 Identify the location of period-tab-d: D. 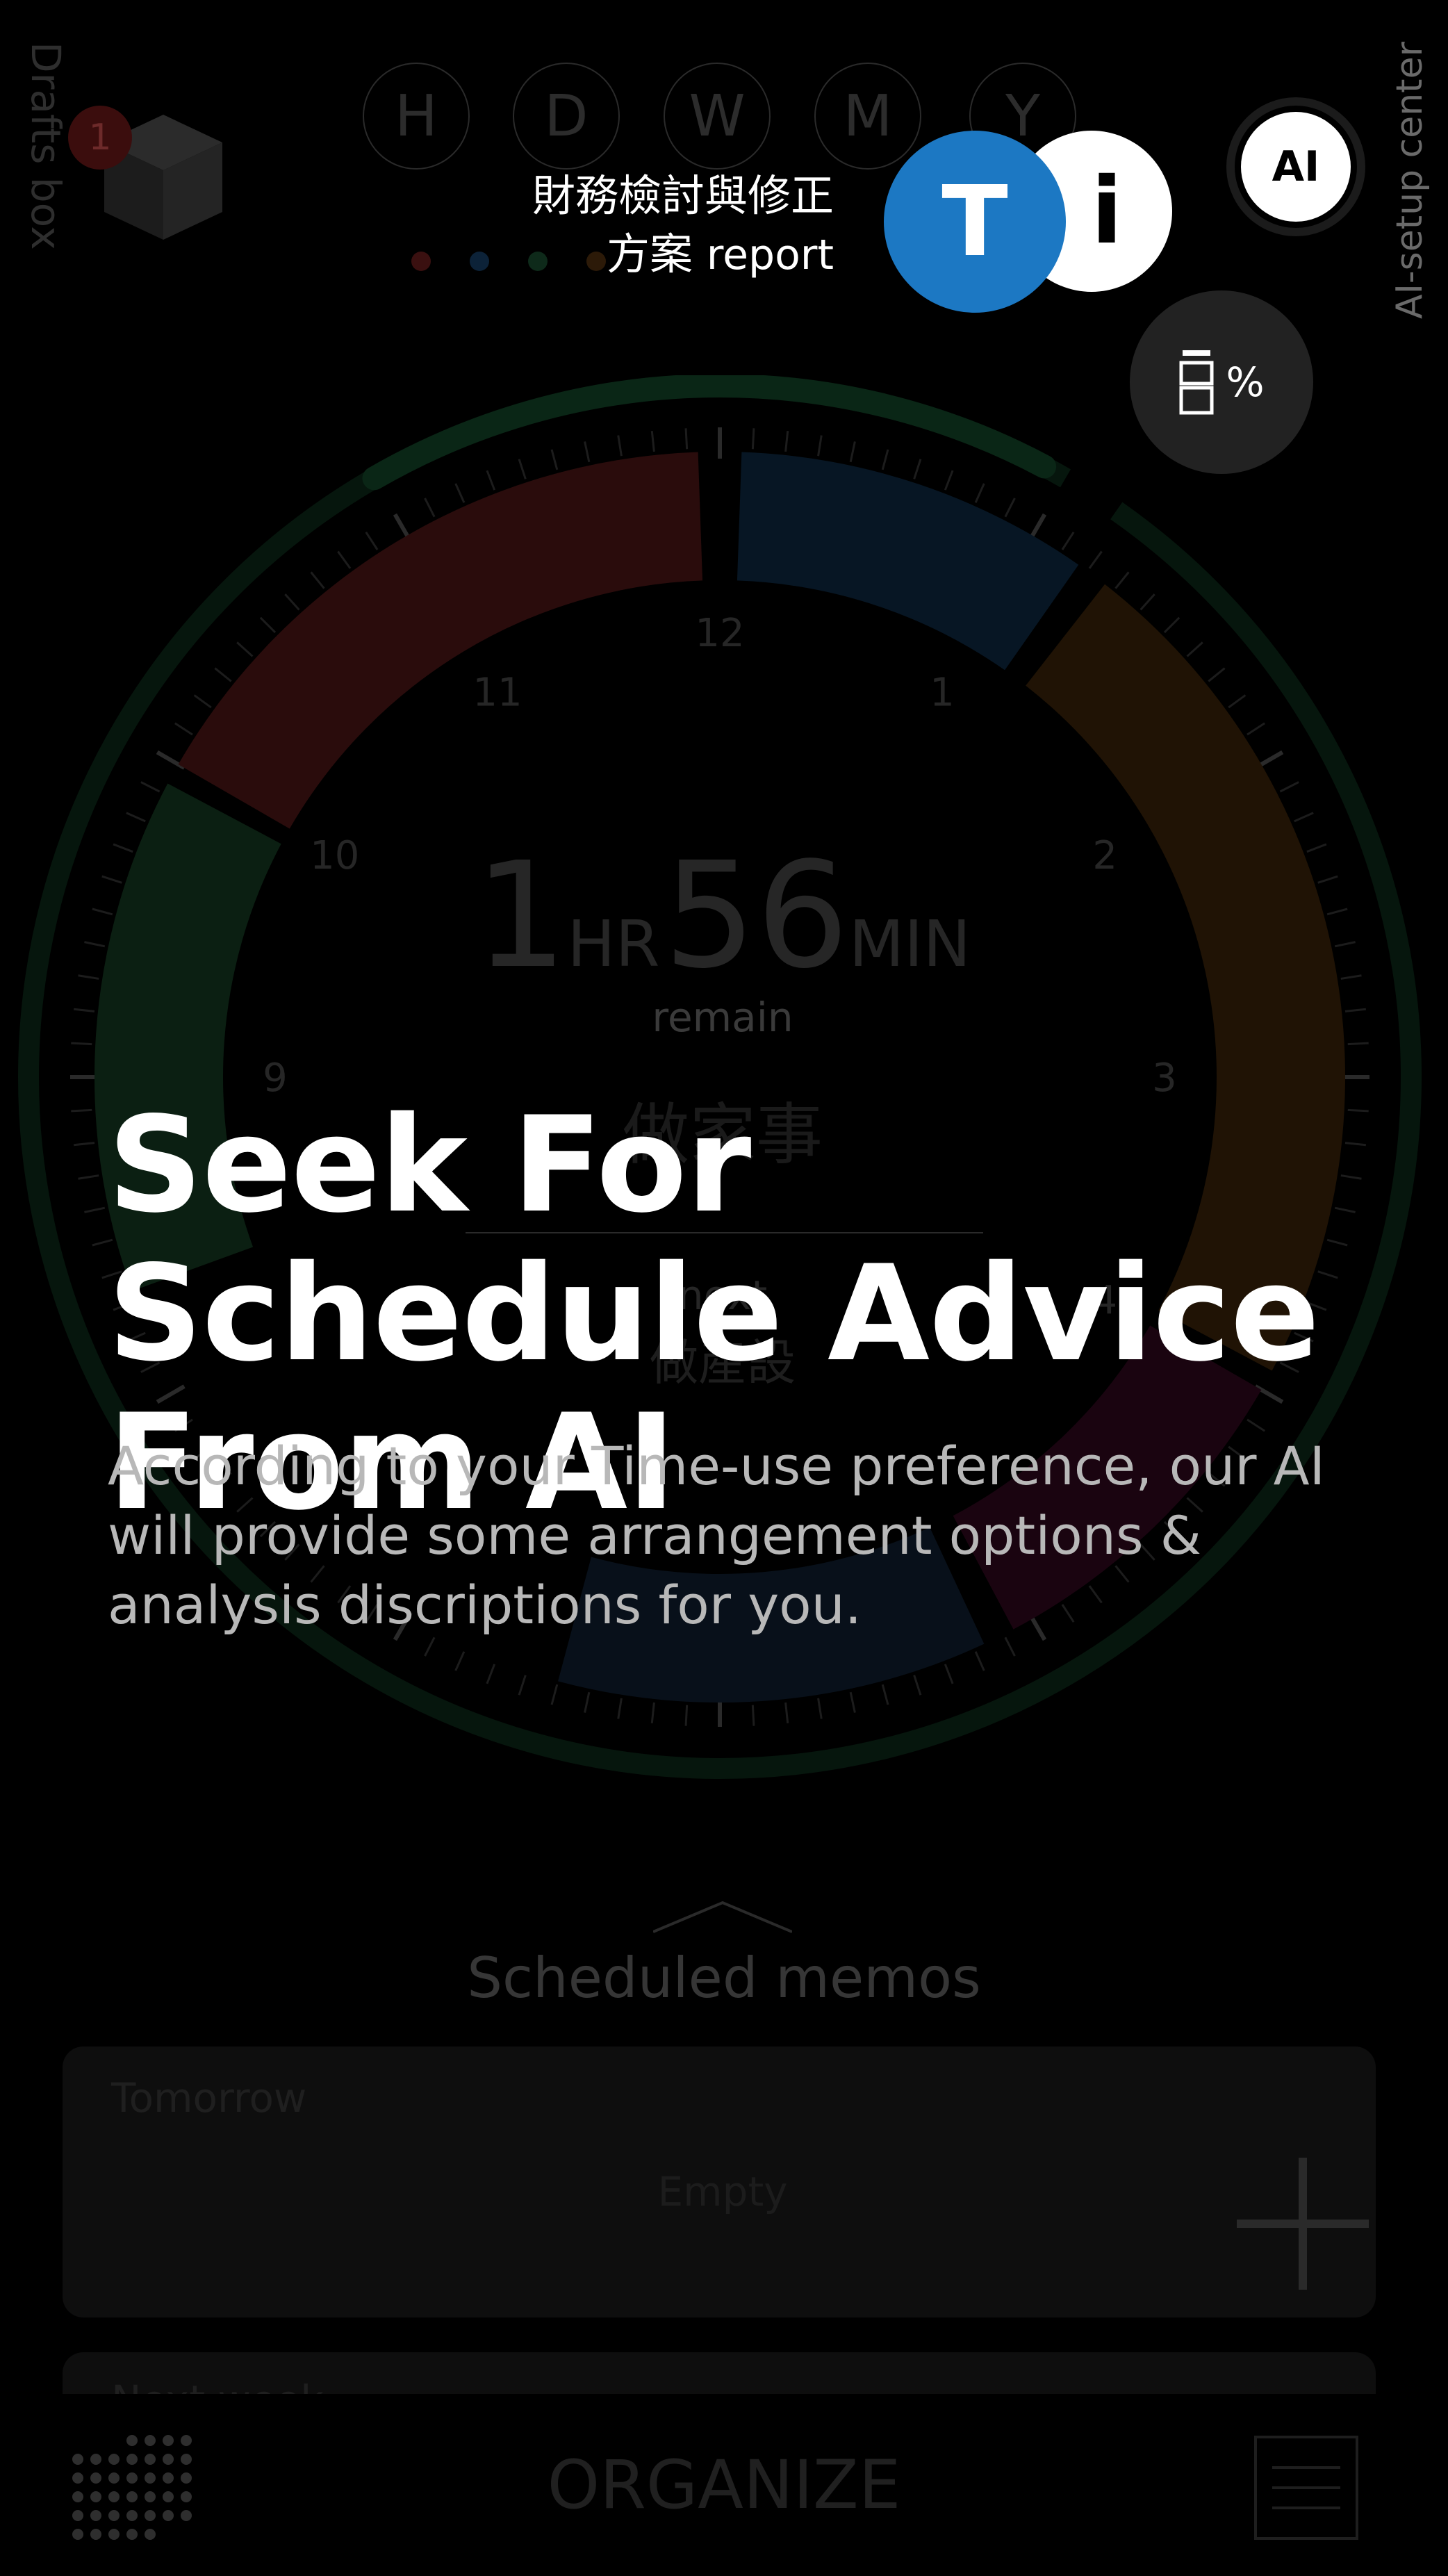
(566, 116).